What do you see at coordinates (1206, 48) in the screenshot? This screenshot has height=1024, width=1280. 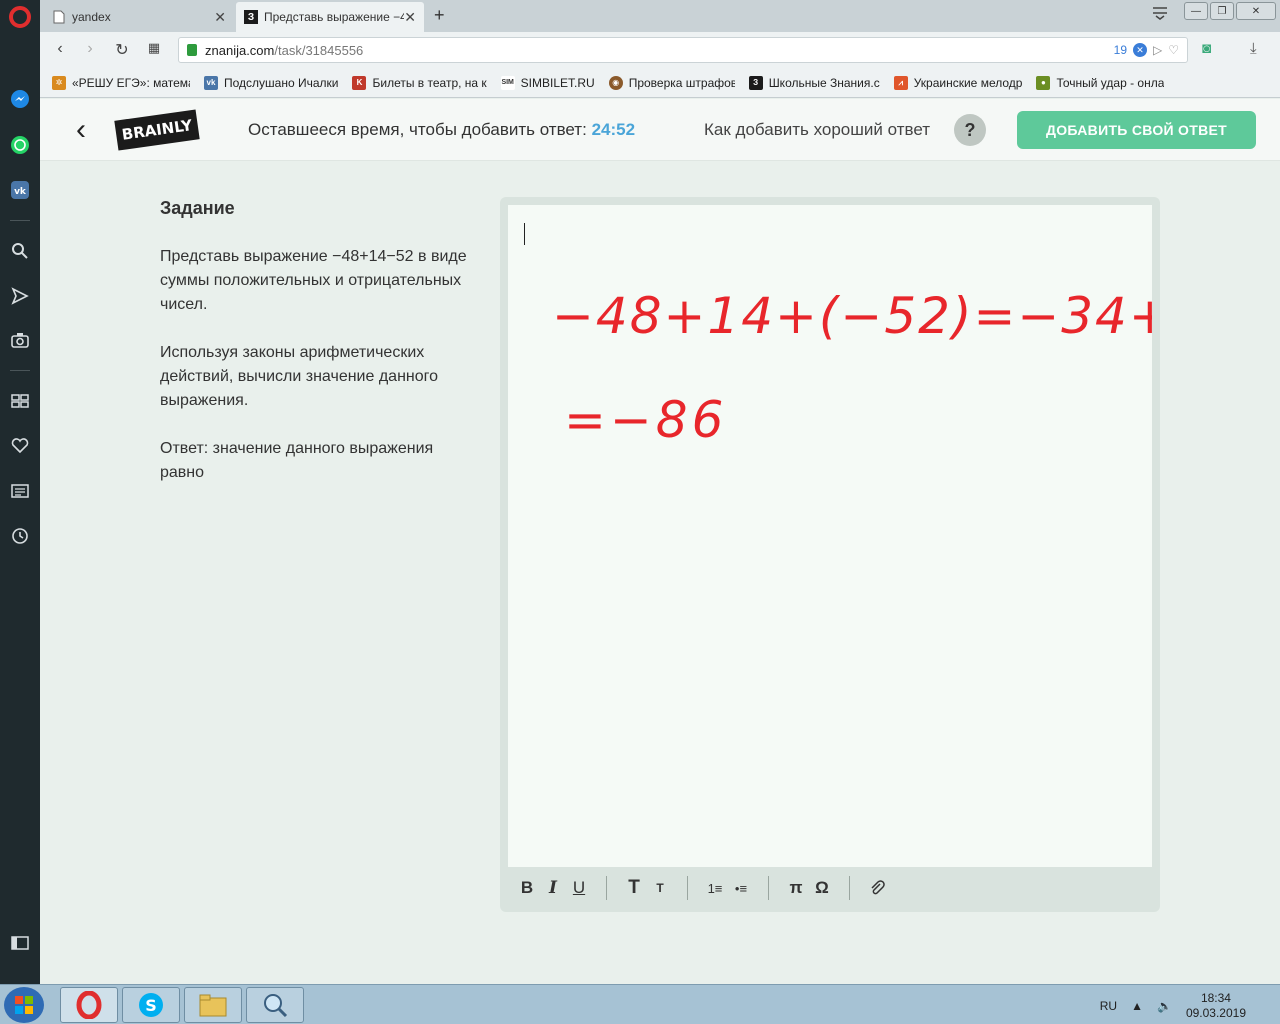 I see `vpn-icon: ◙` at bounding box center [1206, 48].